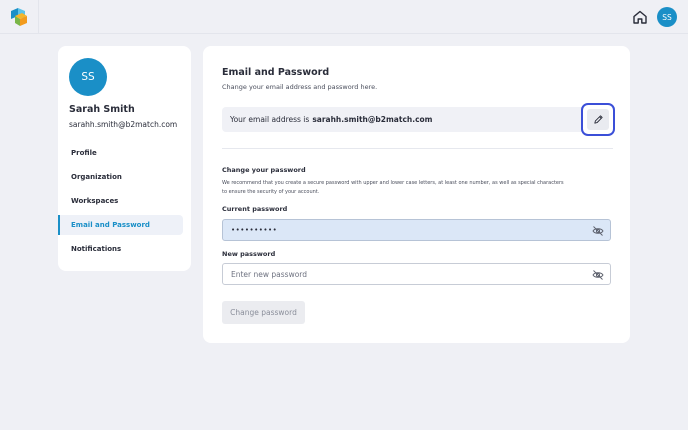 The height and width of the screenshot is (430, 688). I want to click on page-title: Email and Password, so click(276, 72).